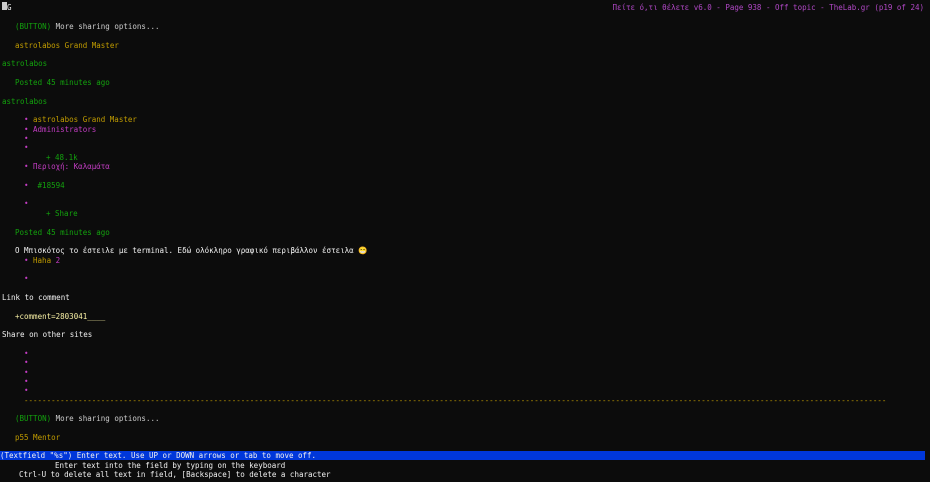 This screenshot has width=930, height=482. Describe the element at coordinates (71, 166) in the screenshot. I see `profile-region: Περιοχή: Καλαμάτα` at that location.